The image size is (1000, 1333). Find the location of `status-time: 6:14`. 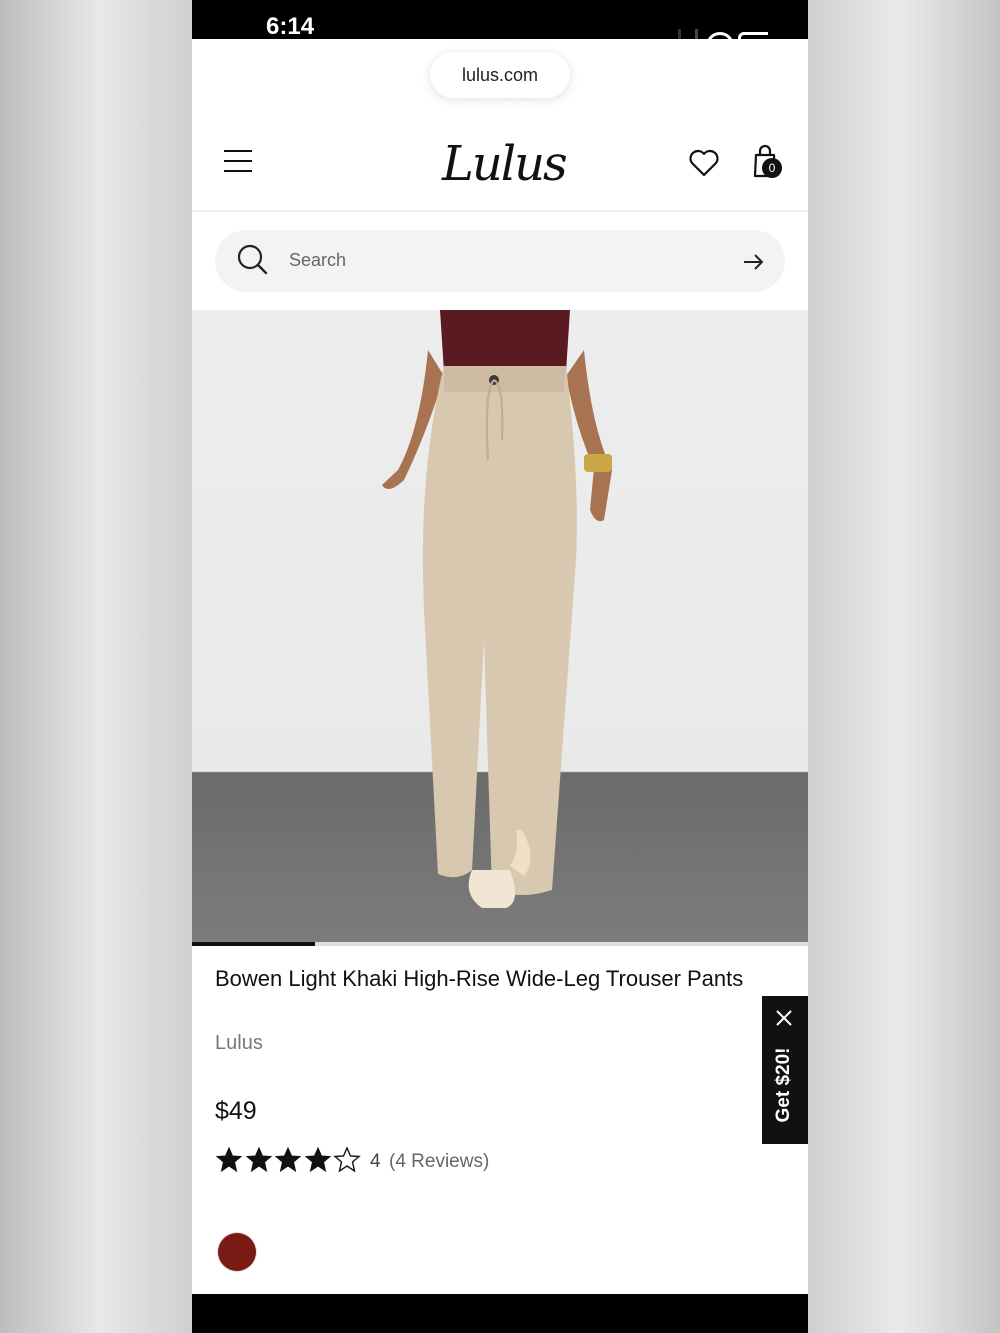

status-time: 6:14 is located at coordinates (290, 26).